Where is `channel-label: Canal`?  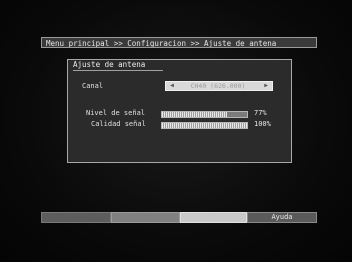
channel-label: Canal is located at coordinates (93, 86).